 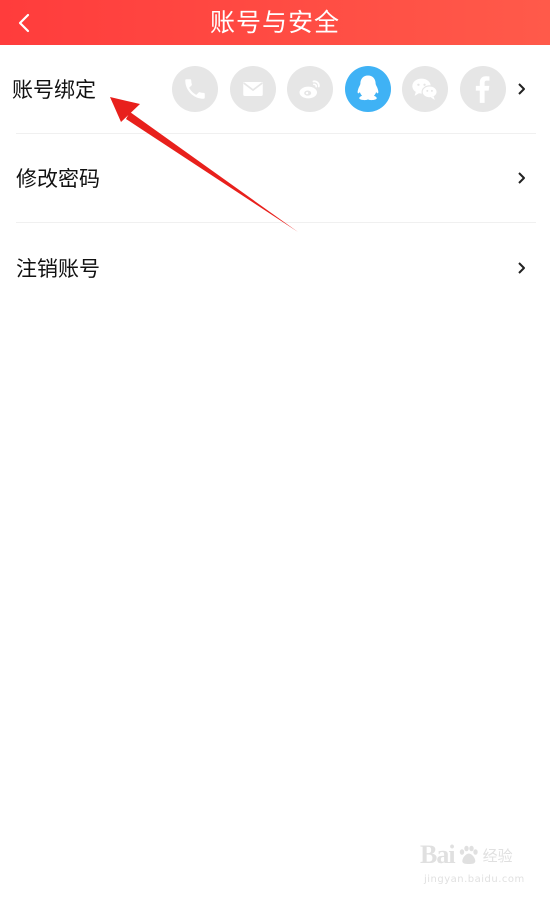 I want to click on bind-wechat-button, so click(x=425, y=89).